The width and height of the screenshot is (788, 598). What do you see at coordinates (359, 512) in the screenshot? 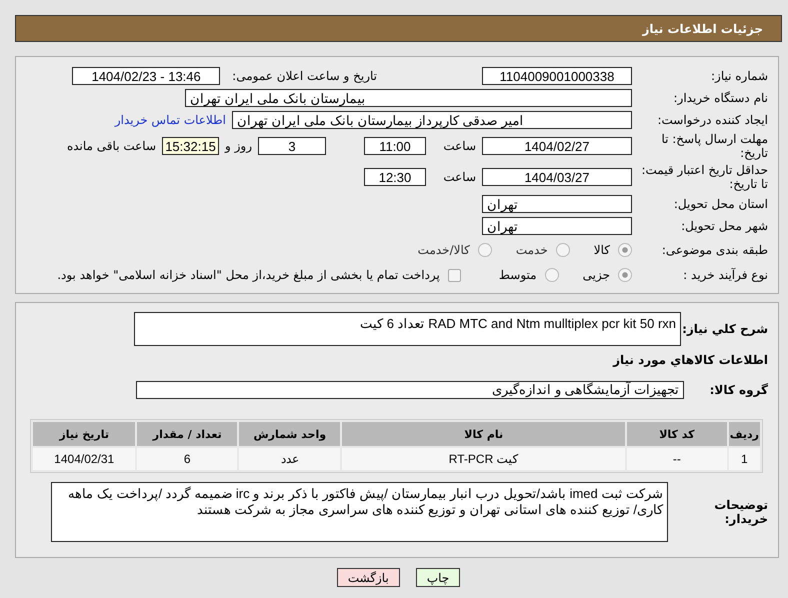
I see `buyer-notes-field: شرکت ثبت imed باشد/تحویل درب انبار بیمارستان /پیش فاکتور با ذکر برند و irc ضمیمه گردد /پرداخت یک ماهه کاری/ توزیع کننده های استانی تهران و توزیع کننده های سراسری مجاز به شرکت هستند` at bounding box center [359, 512].